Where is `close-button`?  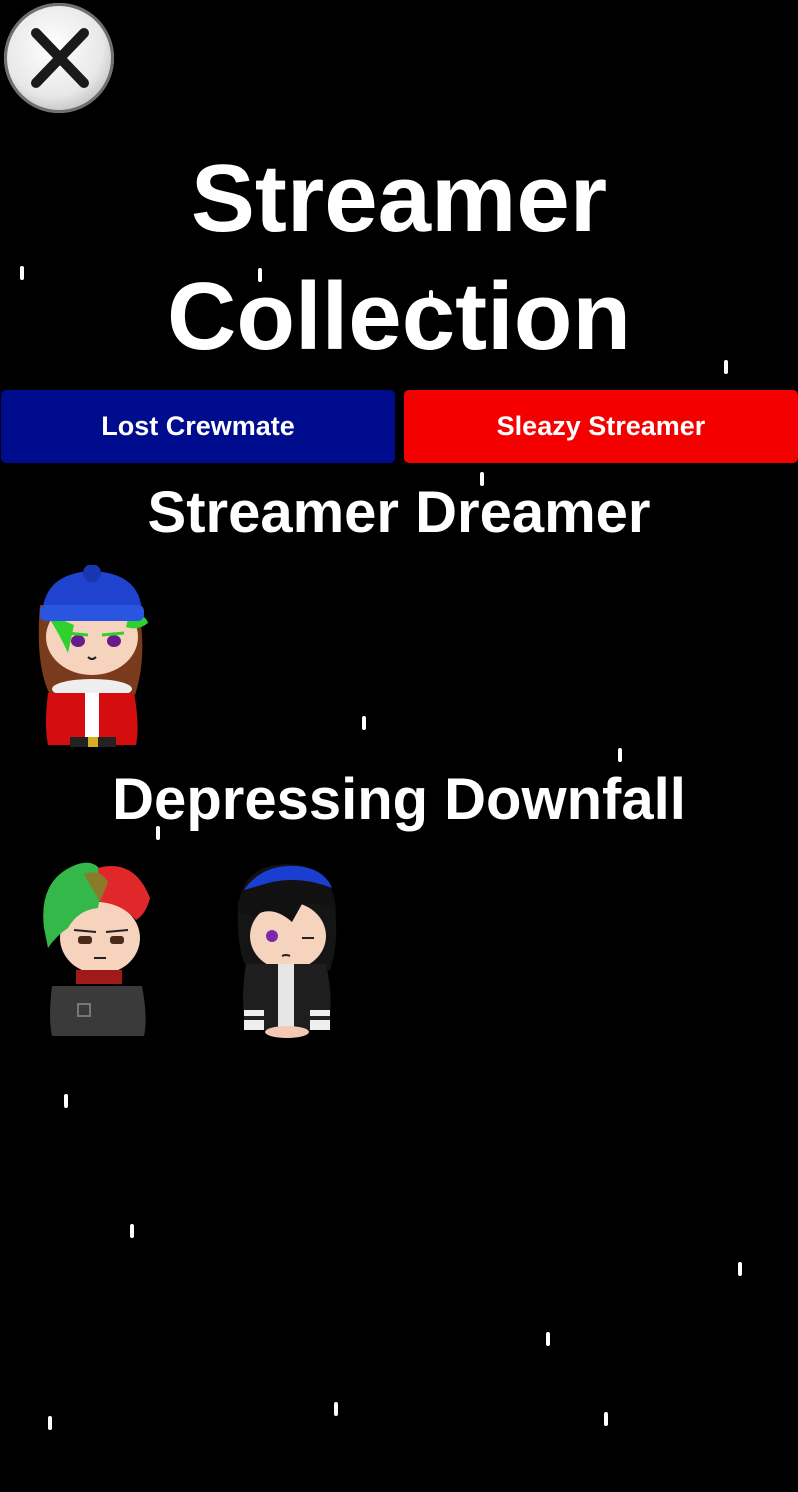 close-button is located at coordinates (59, 58).